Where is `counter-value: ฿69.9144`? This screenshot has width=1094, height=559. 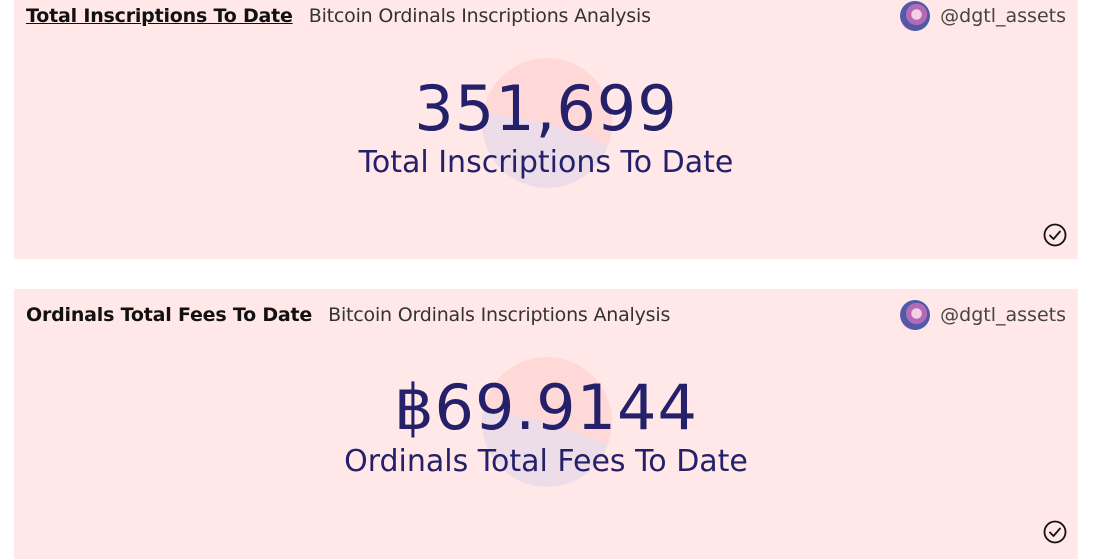 counter-value: ฿69.9144 is located at coordinates (546, 407).